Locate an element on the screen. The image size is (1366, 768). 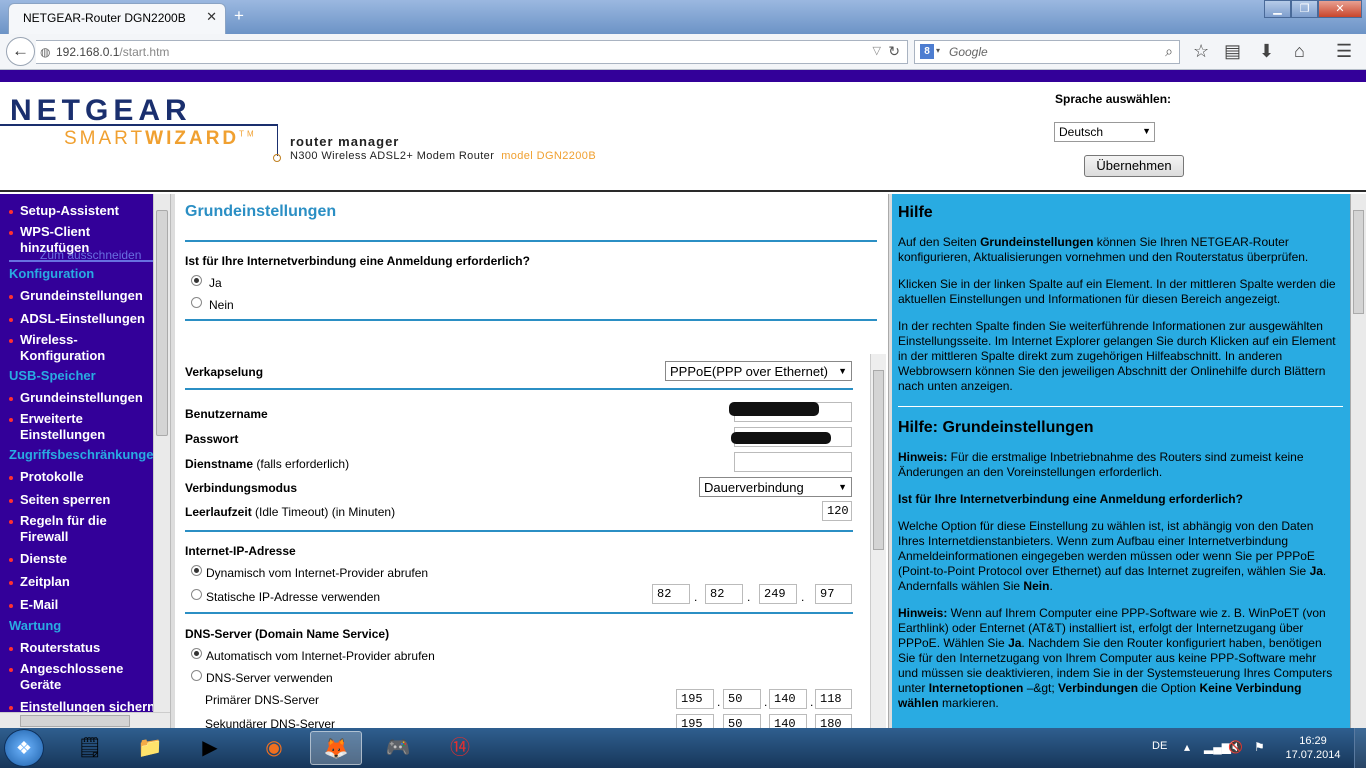
engine-dropdown-icon: ▾ is located at coordinates (938, 50).